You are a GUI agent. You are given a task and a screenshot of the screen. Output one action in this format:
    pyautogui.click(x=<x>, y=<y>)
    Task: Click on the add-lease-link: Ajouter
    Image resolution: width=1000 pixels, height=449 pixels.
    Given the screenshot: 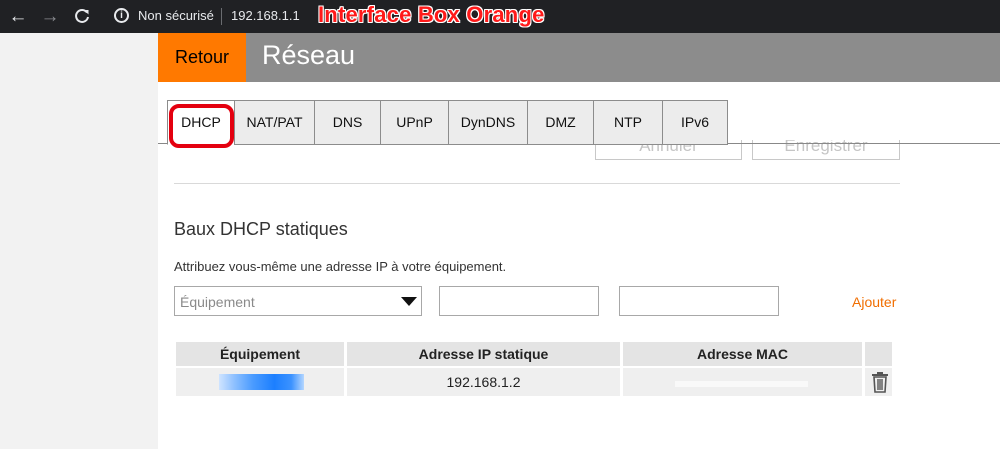 What is the action you would take?
    pyautogui.click(x=874, y=302)
    